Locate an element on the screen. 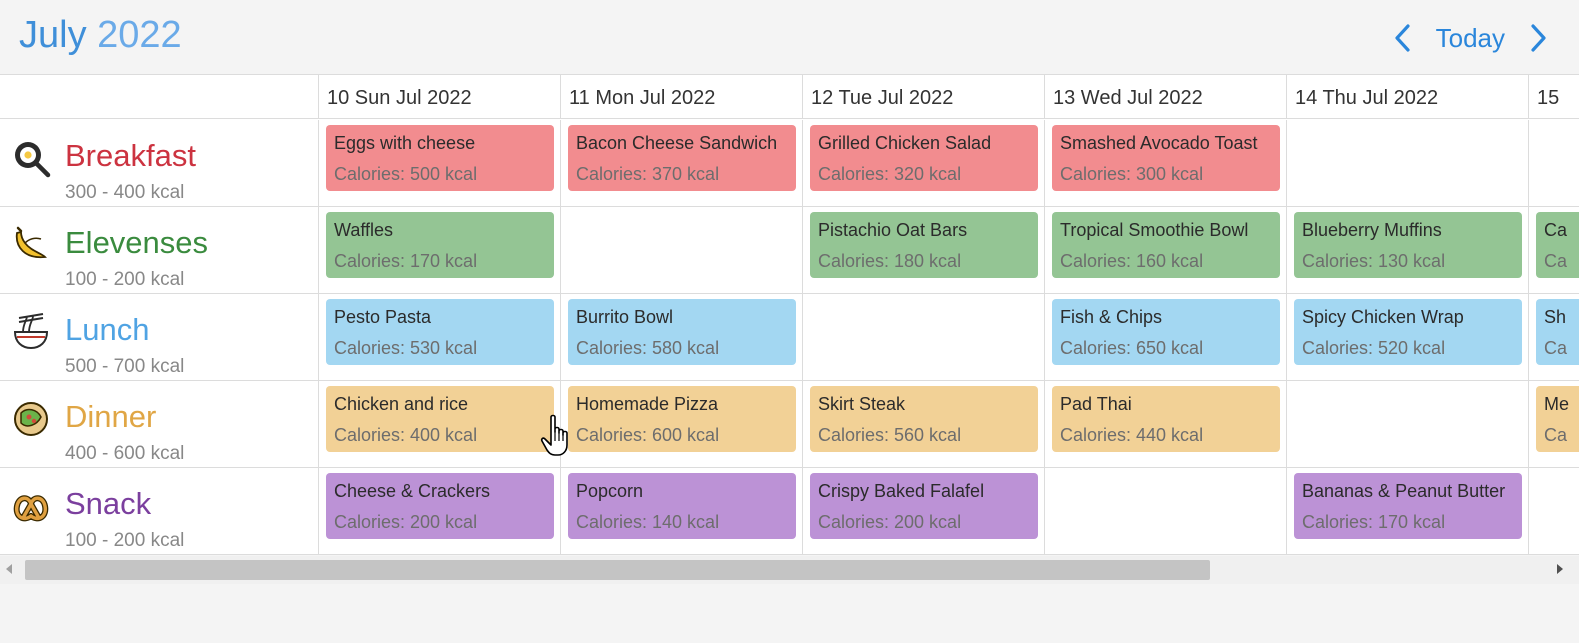  schedule-cell: Burrito Bowl Calories: 580 kcal is located at coordinates (681, 337).